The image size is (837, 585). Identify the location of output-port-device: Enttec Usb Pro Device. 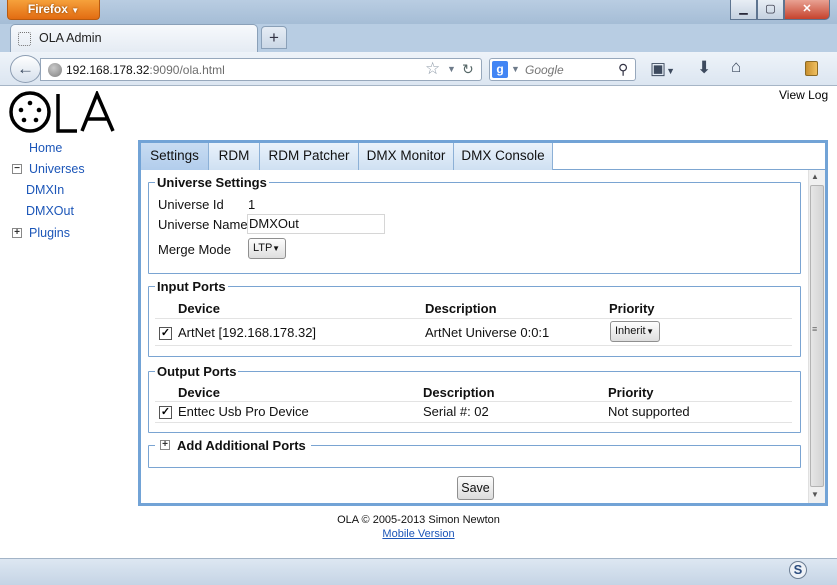
(243, 411).